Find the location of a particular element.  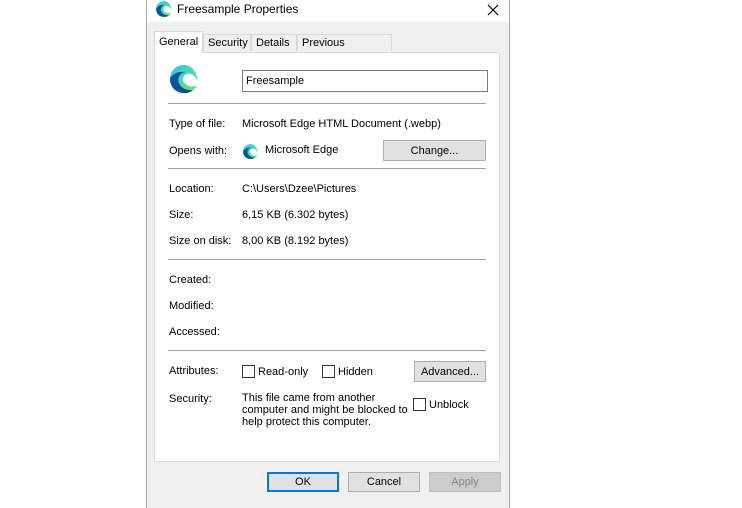

unblock-label: Unblock is located at coordinates (449, 405).